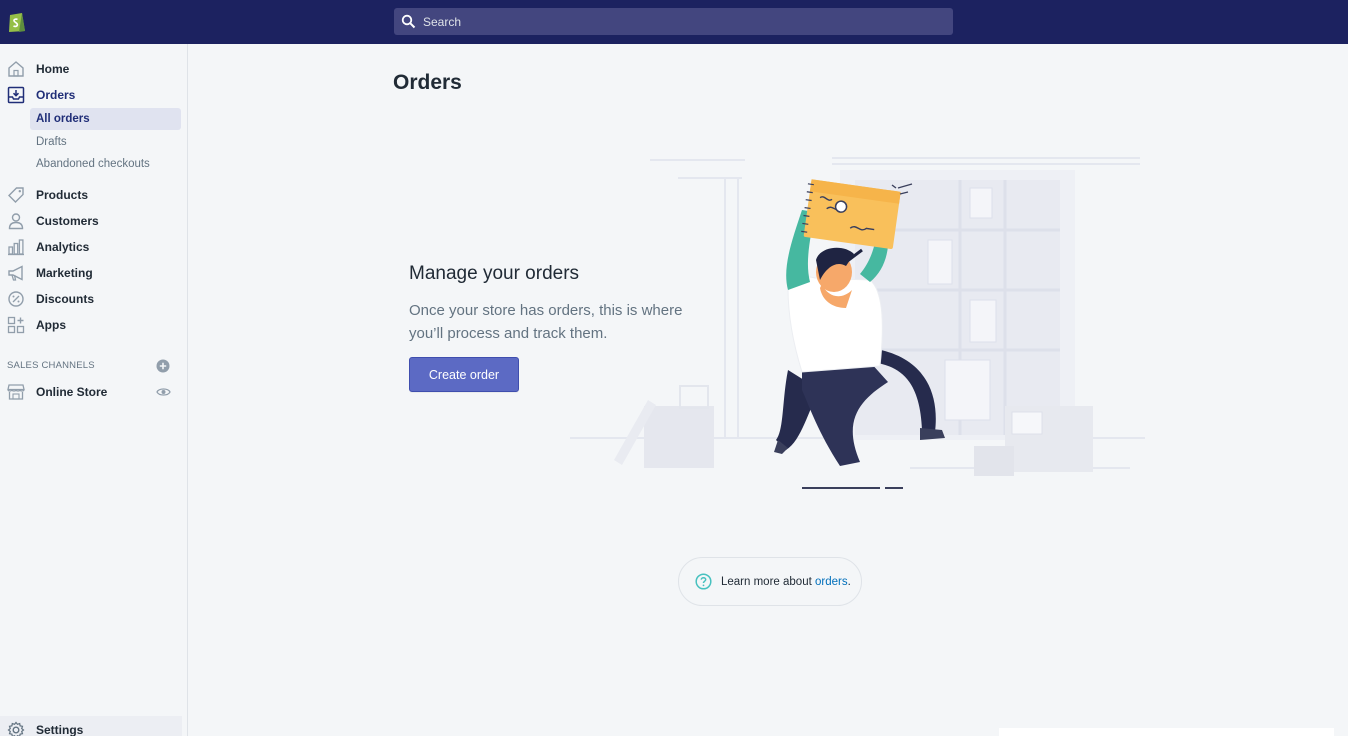 The height and width of the screenshot is (736, 1348). I want to click on tag-icon, so click(16, 195).